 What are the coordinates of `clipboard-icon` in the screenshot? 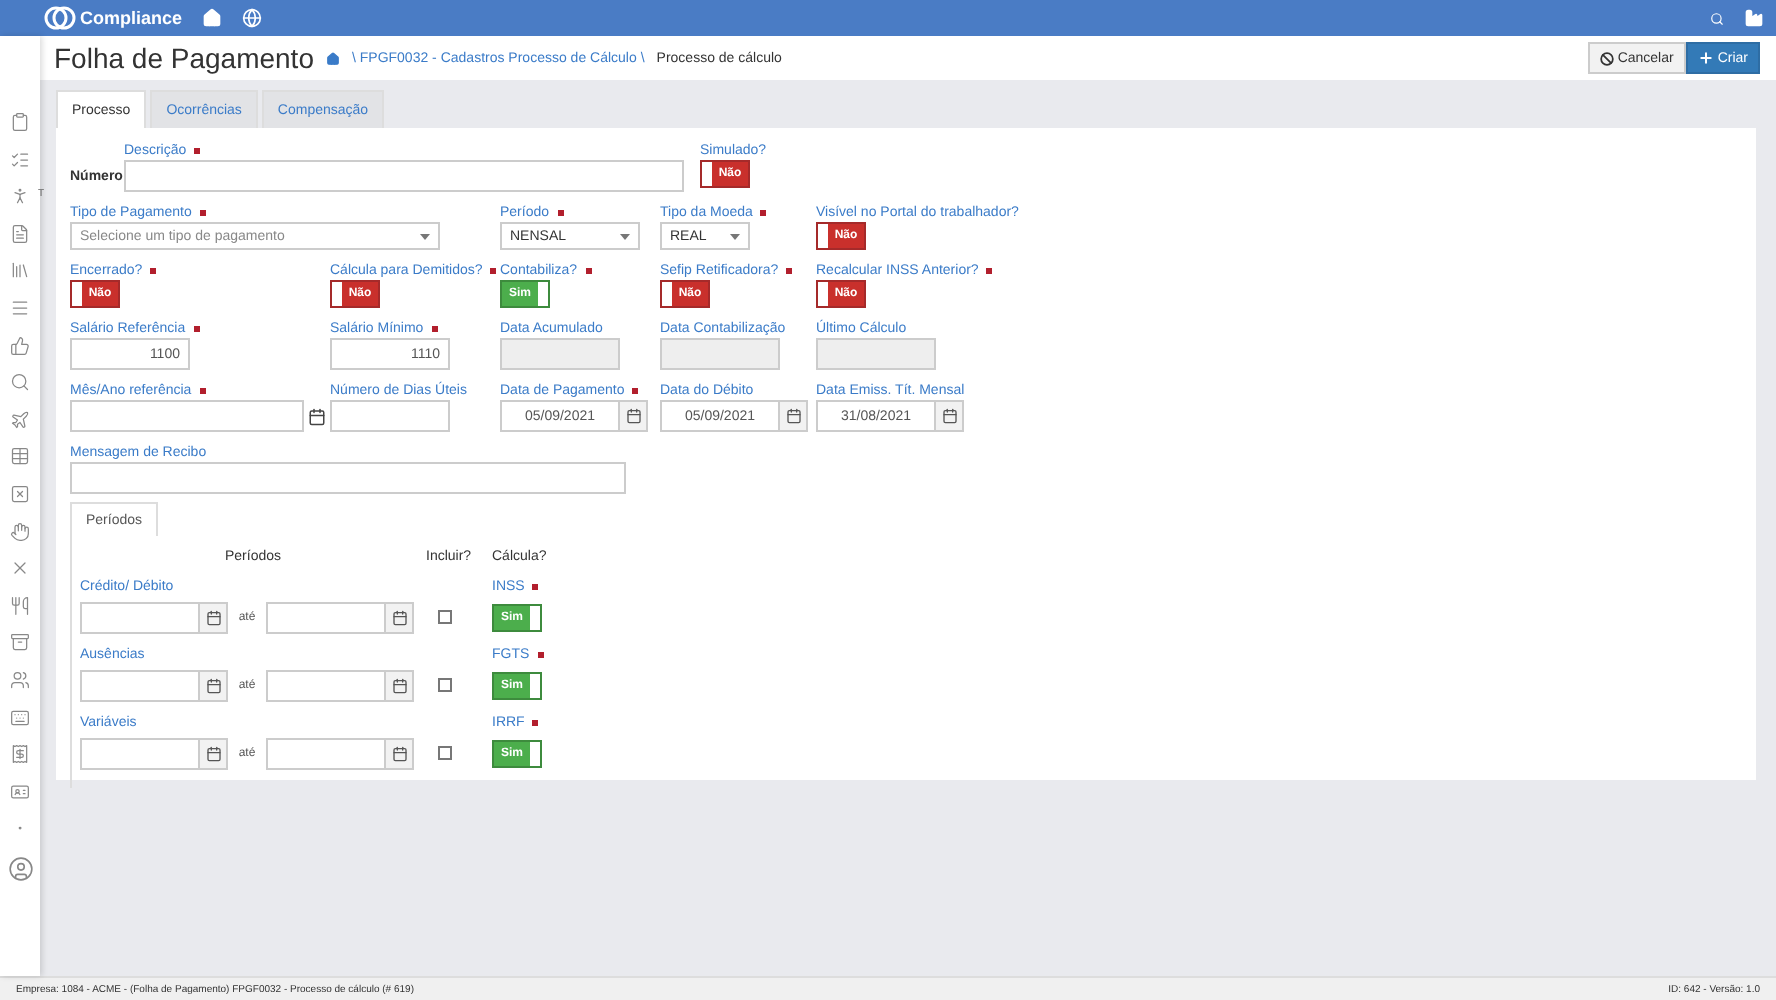 It's located at (20, 122).